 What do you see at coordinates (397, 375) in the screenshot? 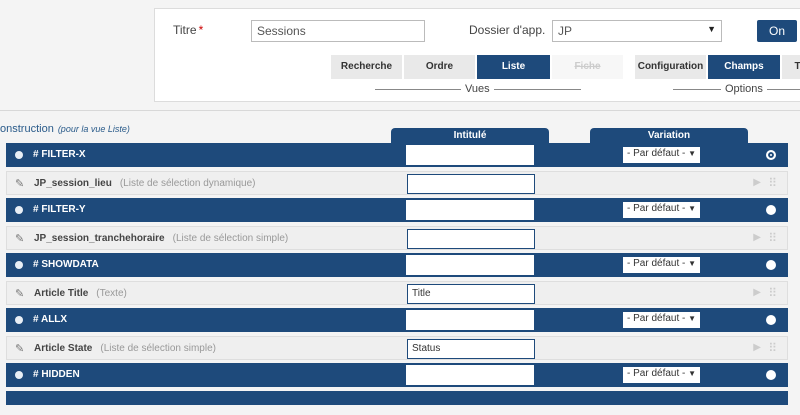
I see `group-header-row: # HIDDEN - Par défaut - ▼` at bounding box center [397, 375].